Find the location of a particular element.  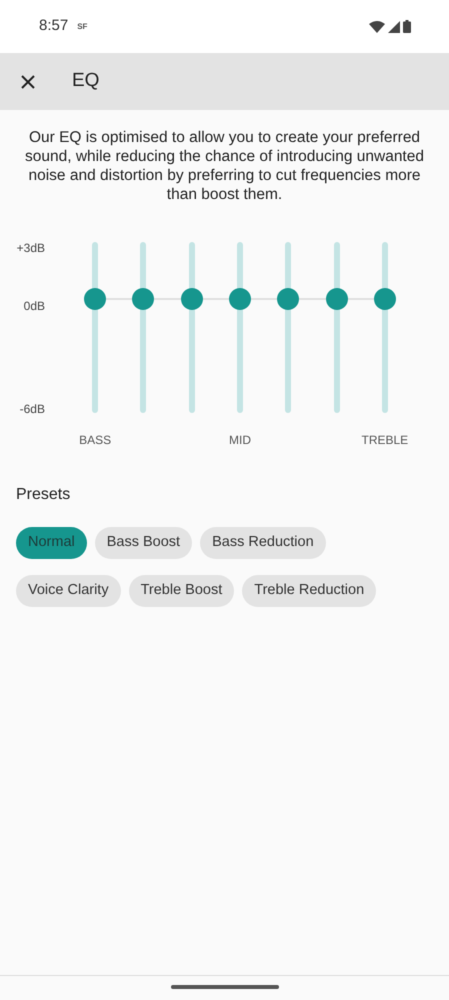

battery-icon is located at coordinates (407, 26).